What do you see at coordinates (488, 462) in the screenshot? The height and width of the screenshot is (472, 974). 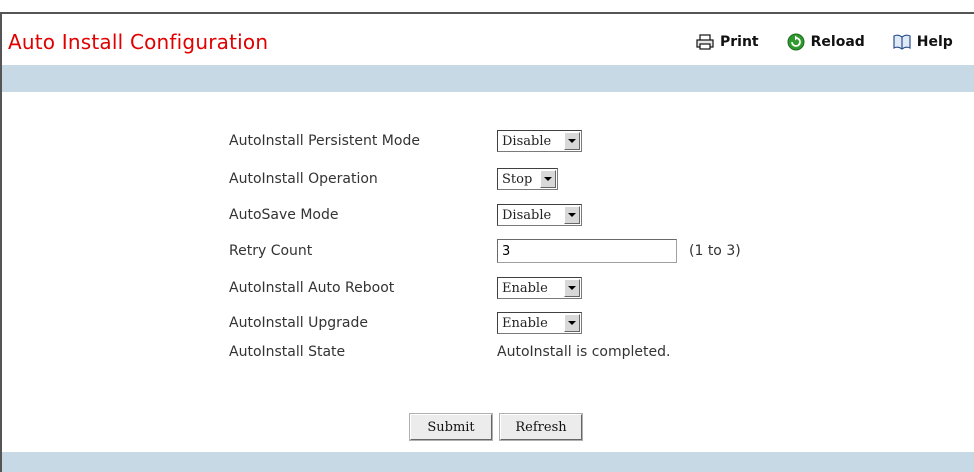 I see `footer-band` at bounding box center [488, 462].